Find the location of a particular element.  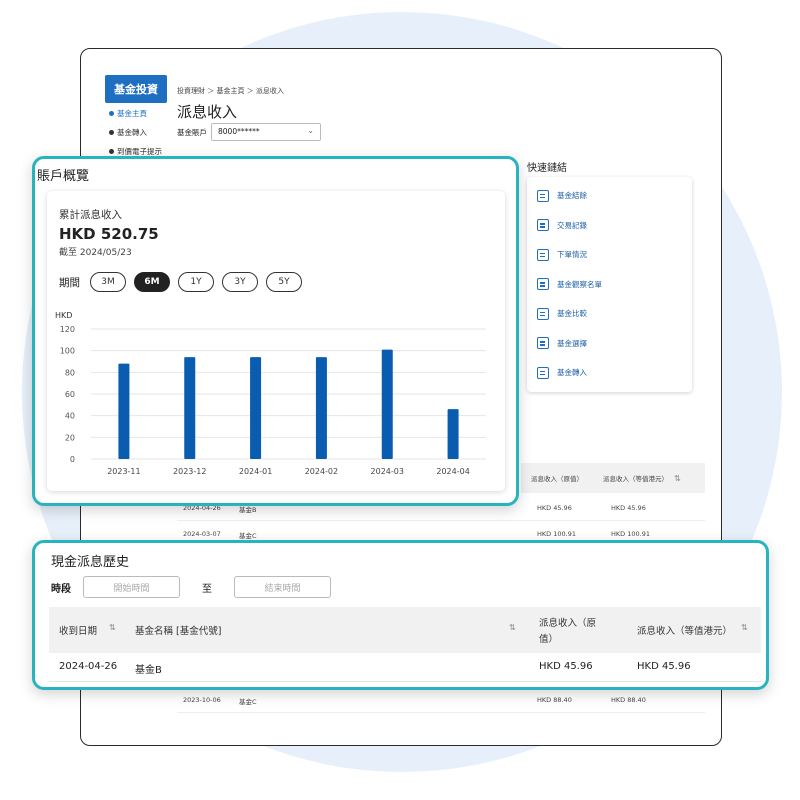

sidebar: 基金投資 基金主頁 基金轉入 到價電子提示 is located at coordinates (136, 117).